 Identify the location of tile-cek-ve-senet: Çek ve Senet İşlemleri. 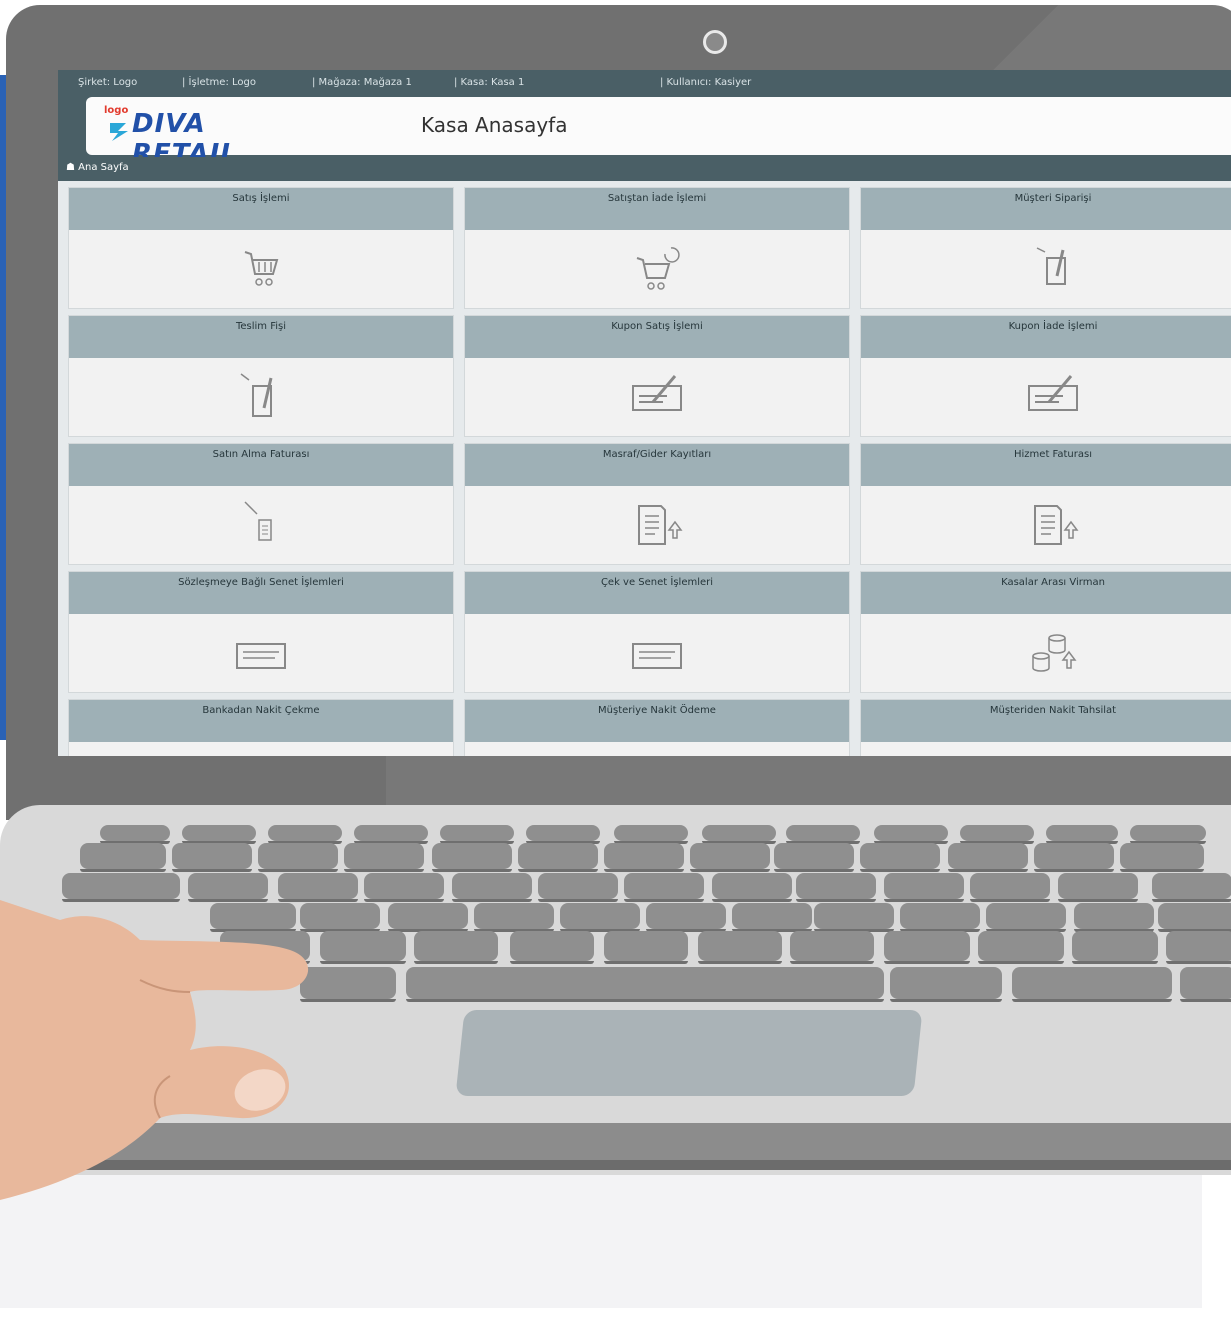
(657, 632).